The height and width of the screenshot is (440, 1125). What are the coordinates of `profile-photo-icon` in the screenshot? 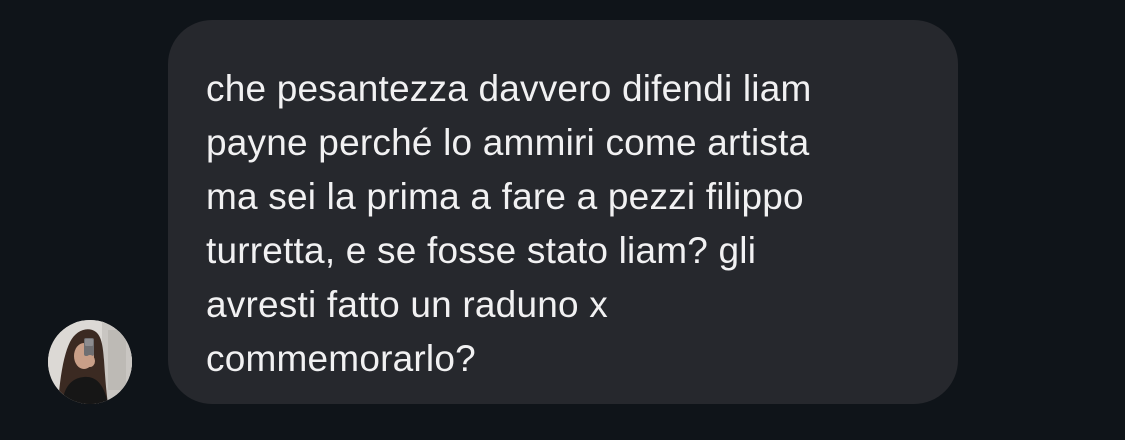 It's located at (90, 362).